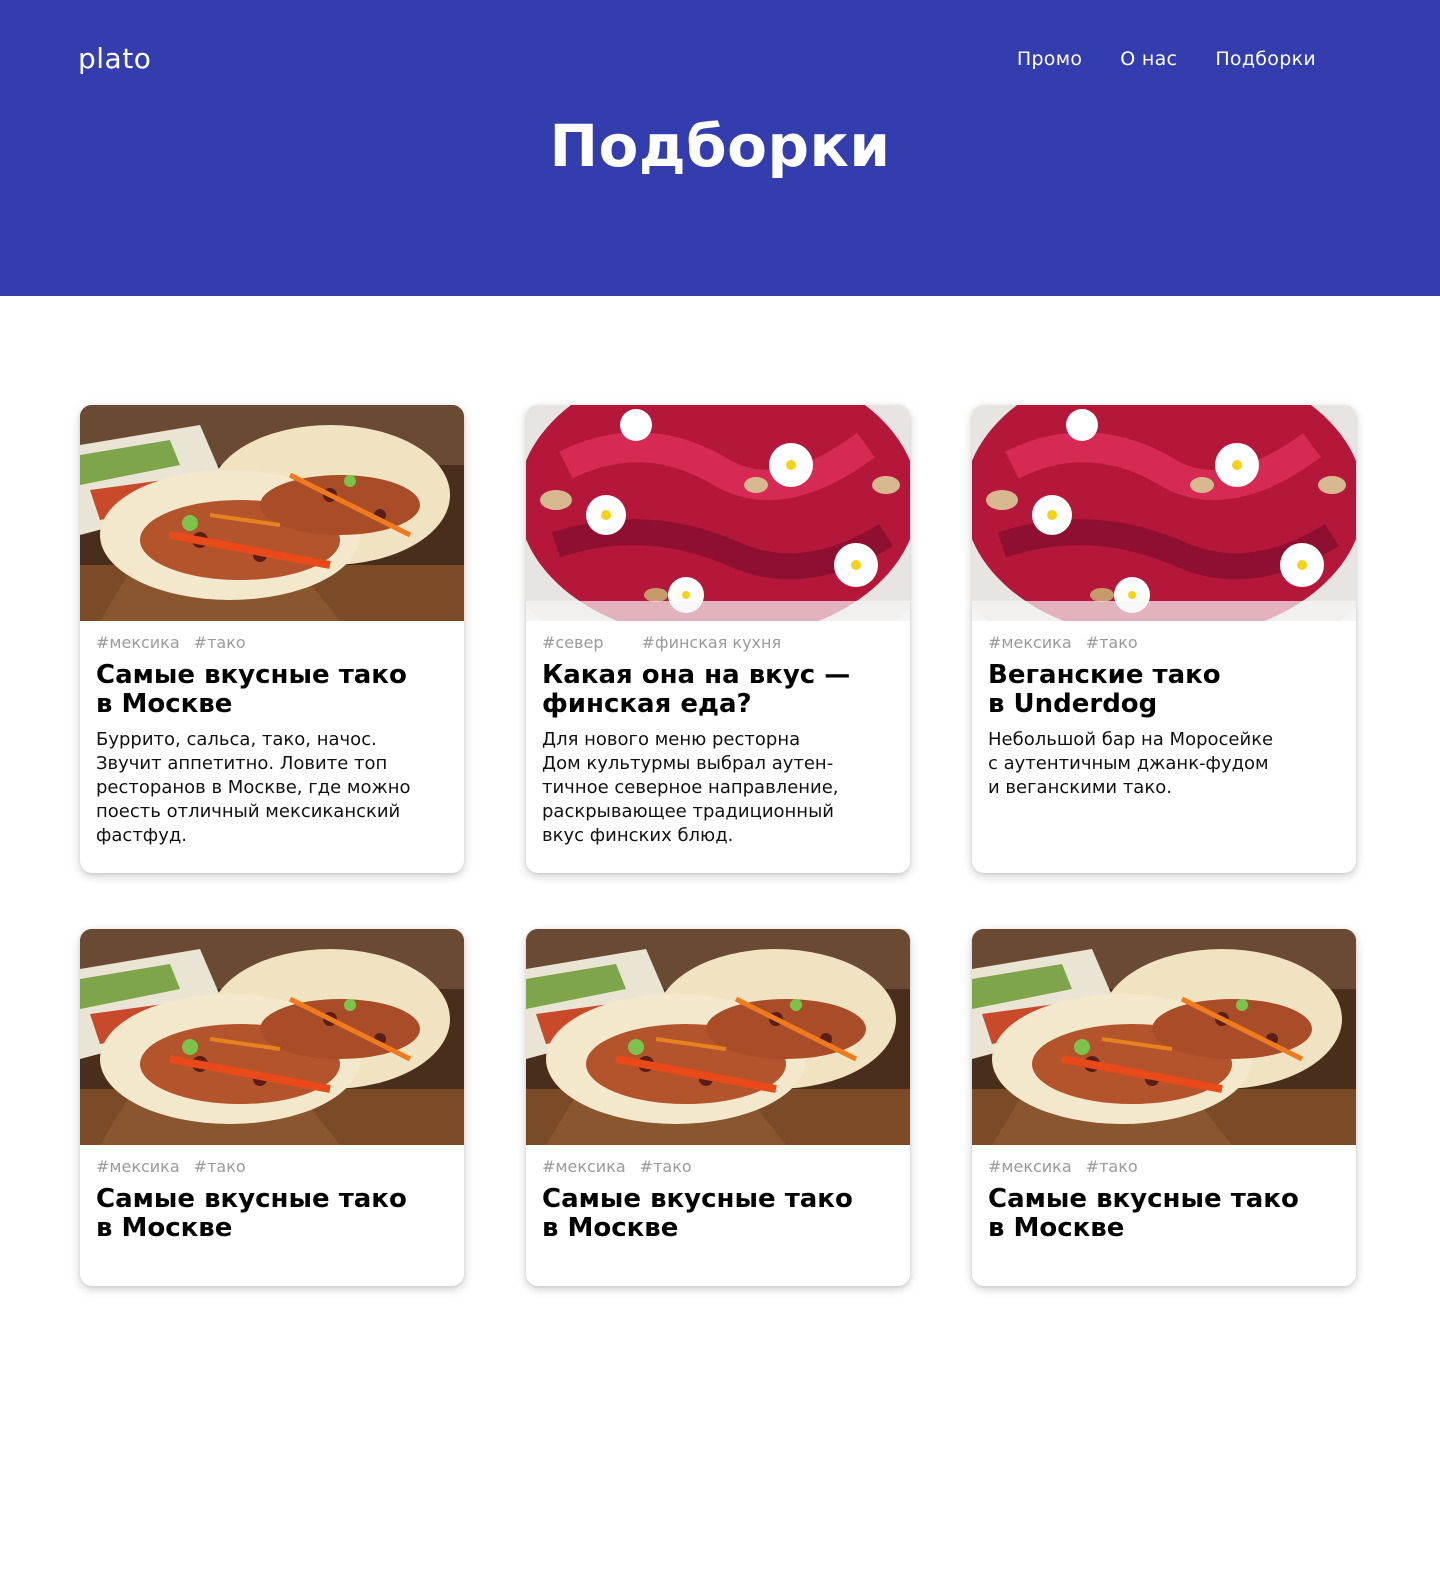  What do you see at coordinates (718, 690) in the screenshot?
I see `card-title: Какая она на вкус — финская еда?` at bounding box center [718, 690].